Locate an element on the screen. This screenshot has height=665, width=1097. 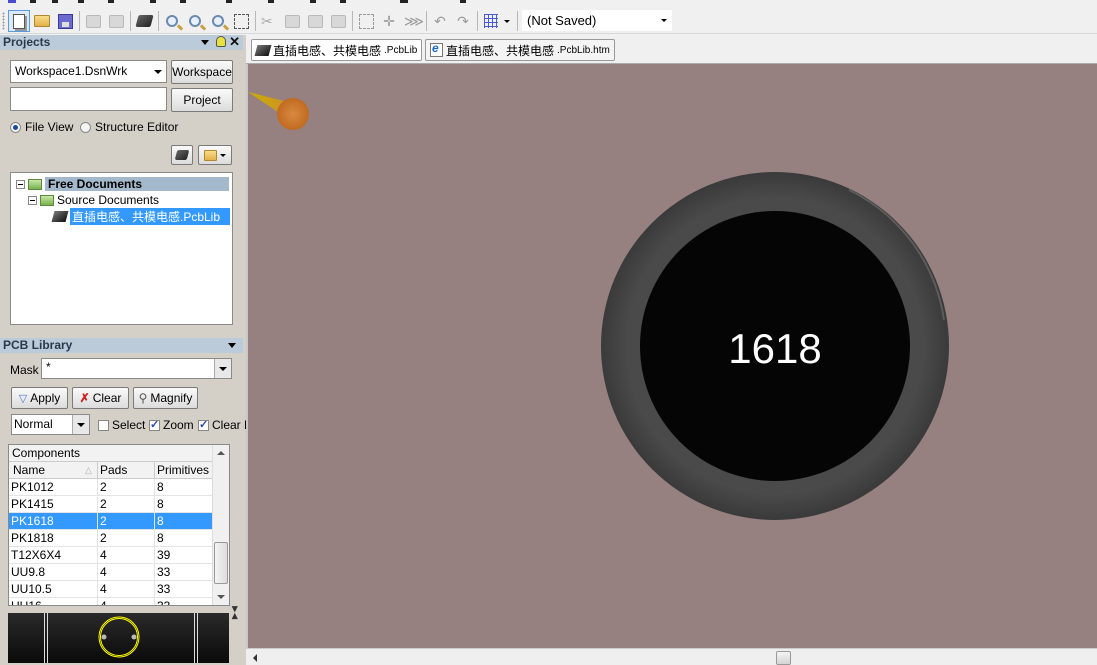
workspace-combo: Workspace1.DsnWrk is located at coordinates (88, 71).